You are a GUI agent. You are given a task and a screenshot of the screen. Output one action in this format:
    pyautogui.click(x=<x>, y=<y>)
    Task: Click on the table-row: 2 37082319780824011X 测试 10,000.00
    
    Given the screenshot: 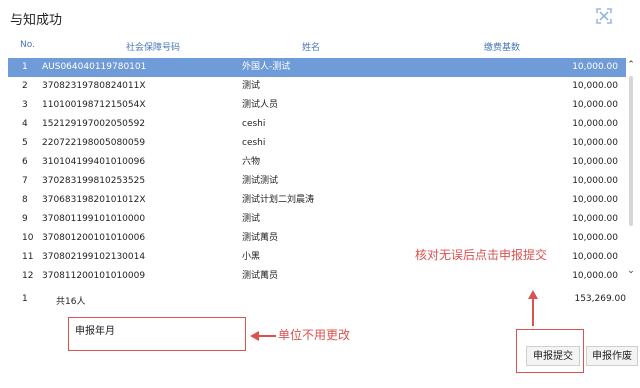 What is the action you would take?
    pyautogui.click(x=317, y=86)
    